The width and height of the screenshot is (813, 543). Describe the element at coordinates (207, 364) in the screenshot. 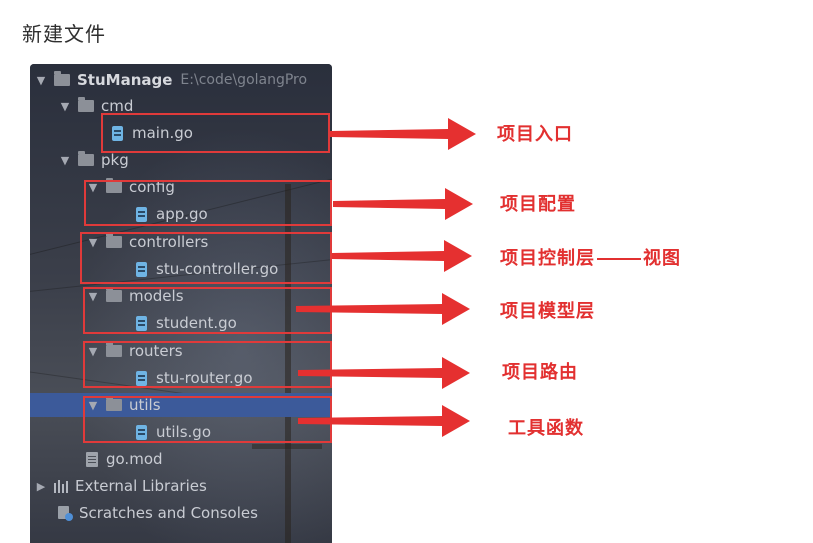

I see `highlight-box-routers` at that location.